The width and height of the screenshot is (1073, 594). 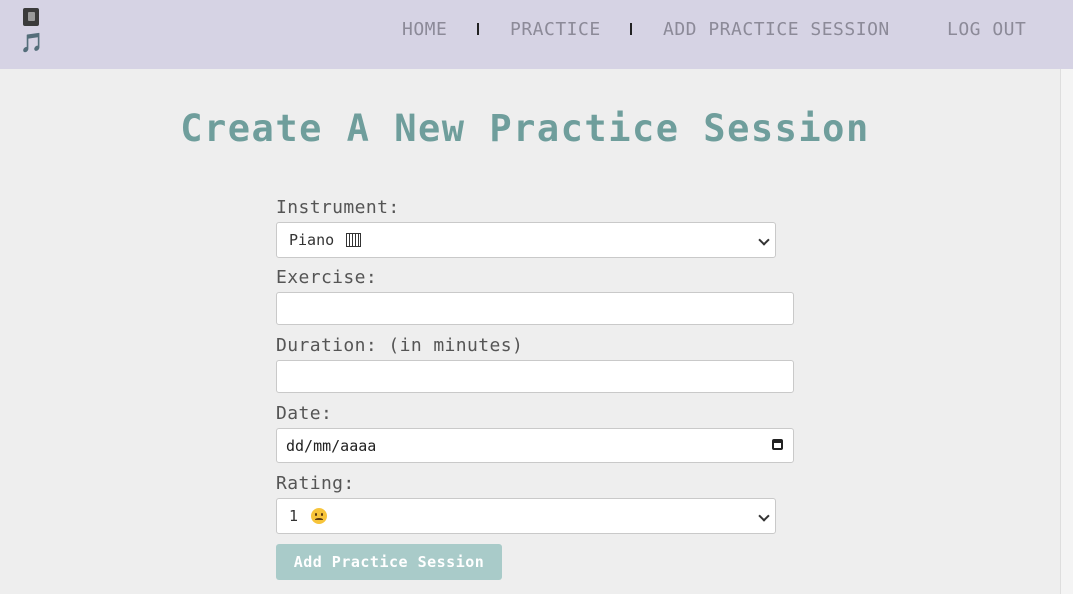 What do you see at coordinates (389, 562) in the screenshot?
I see `add-practice-session-button: Add Practice Session` at bounding box center [389, 562].